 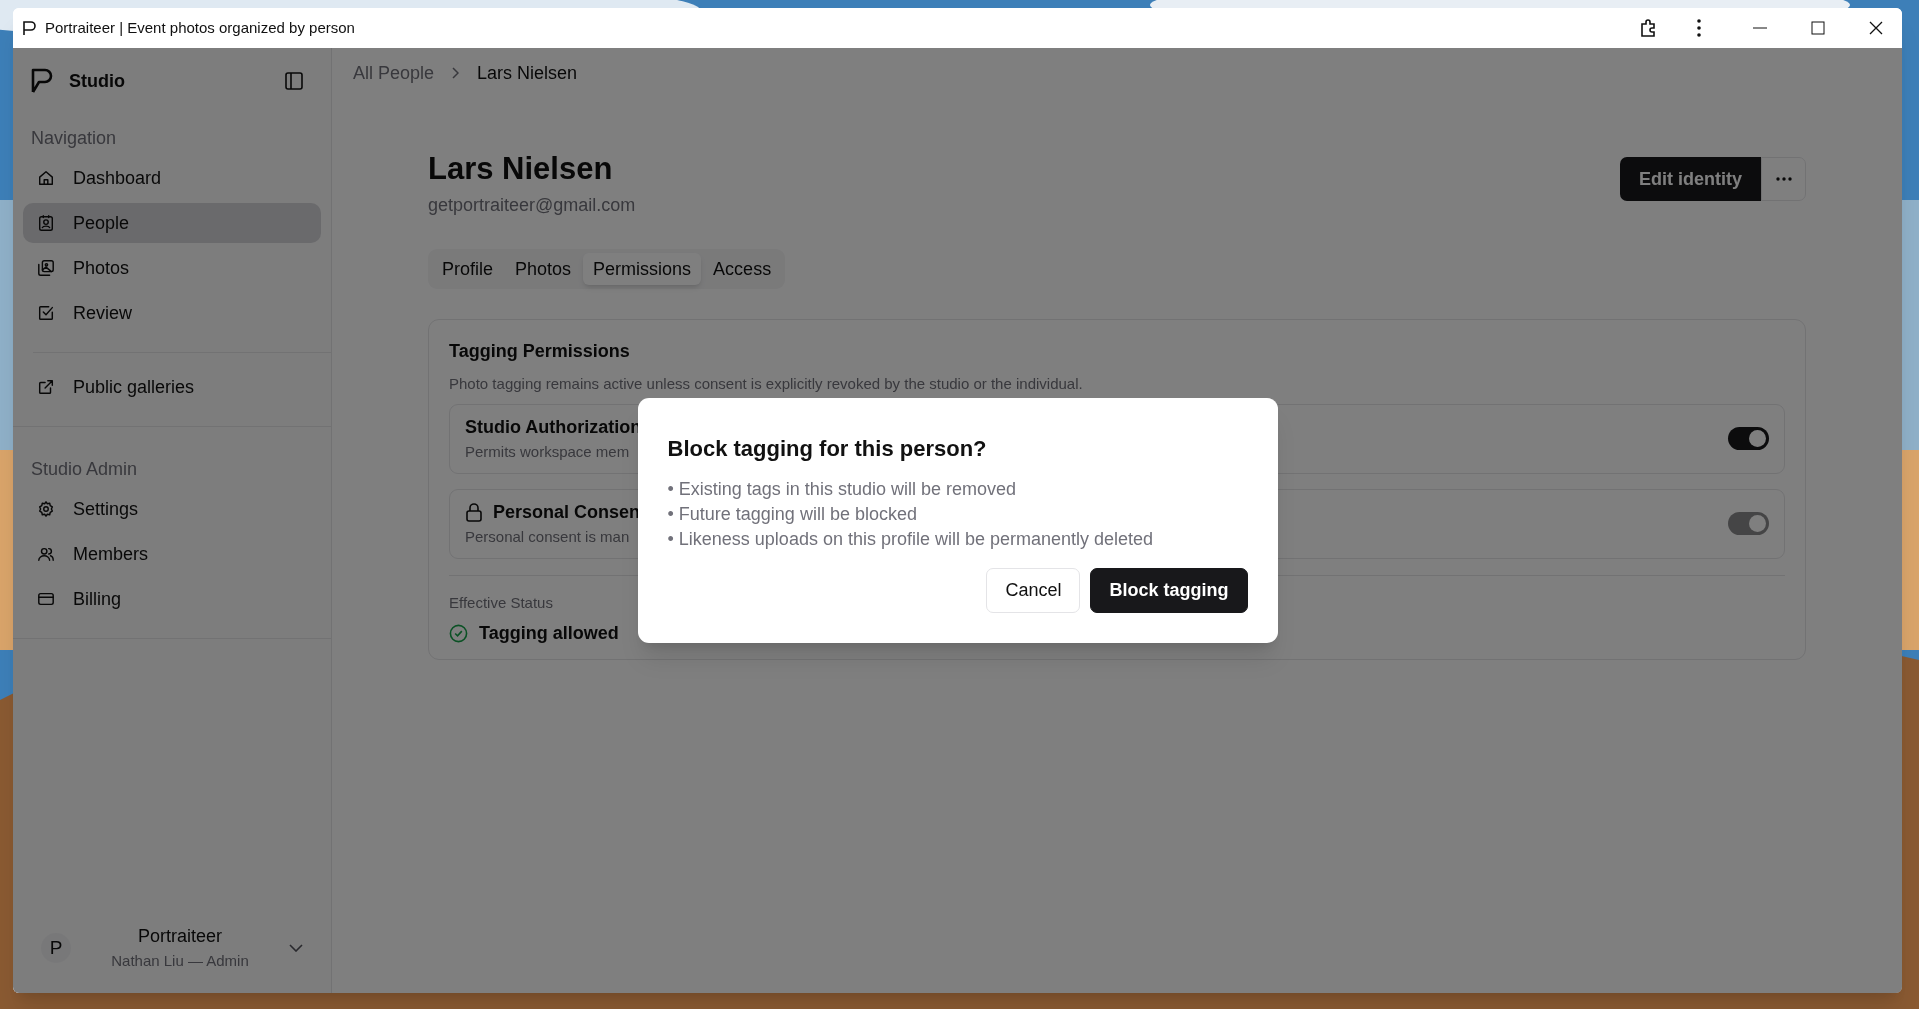 What do you see at coordinates (46, 509) in the screenshot?
I see `settings-icon` at bounding box center [46, 509].